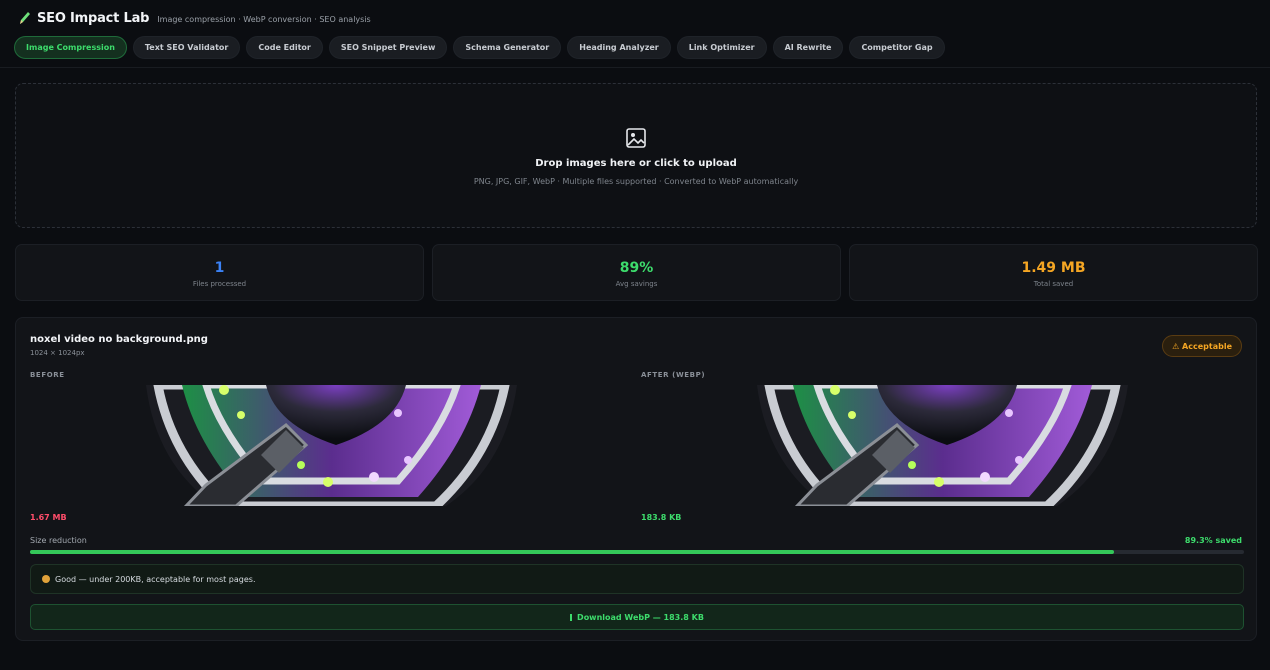  What do you see at coordinates (1053, 268) in the screenshot?
I see `stat-value: 1.49 MB` at bounding box center [1053, 268].